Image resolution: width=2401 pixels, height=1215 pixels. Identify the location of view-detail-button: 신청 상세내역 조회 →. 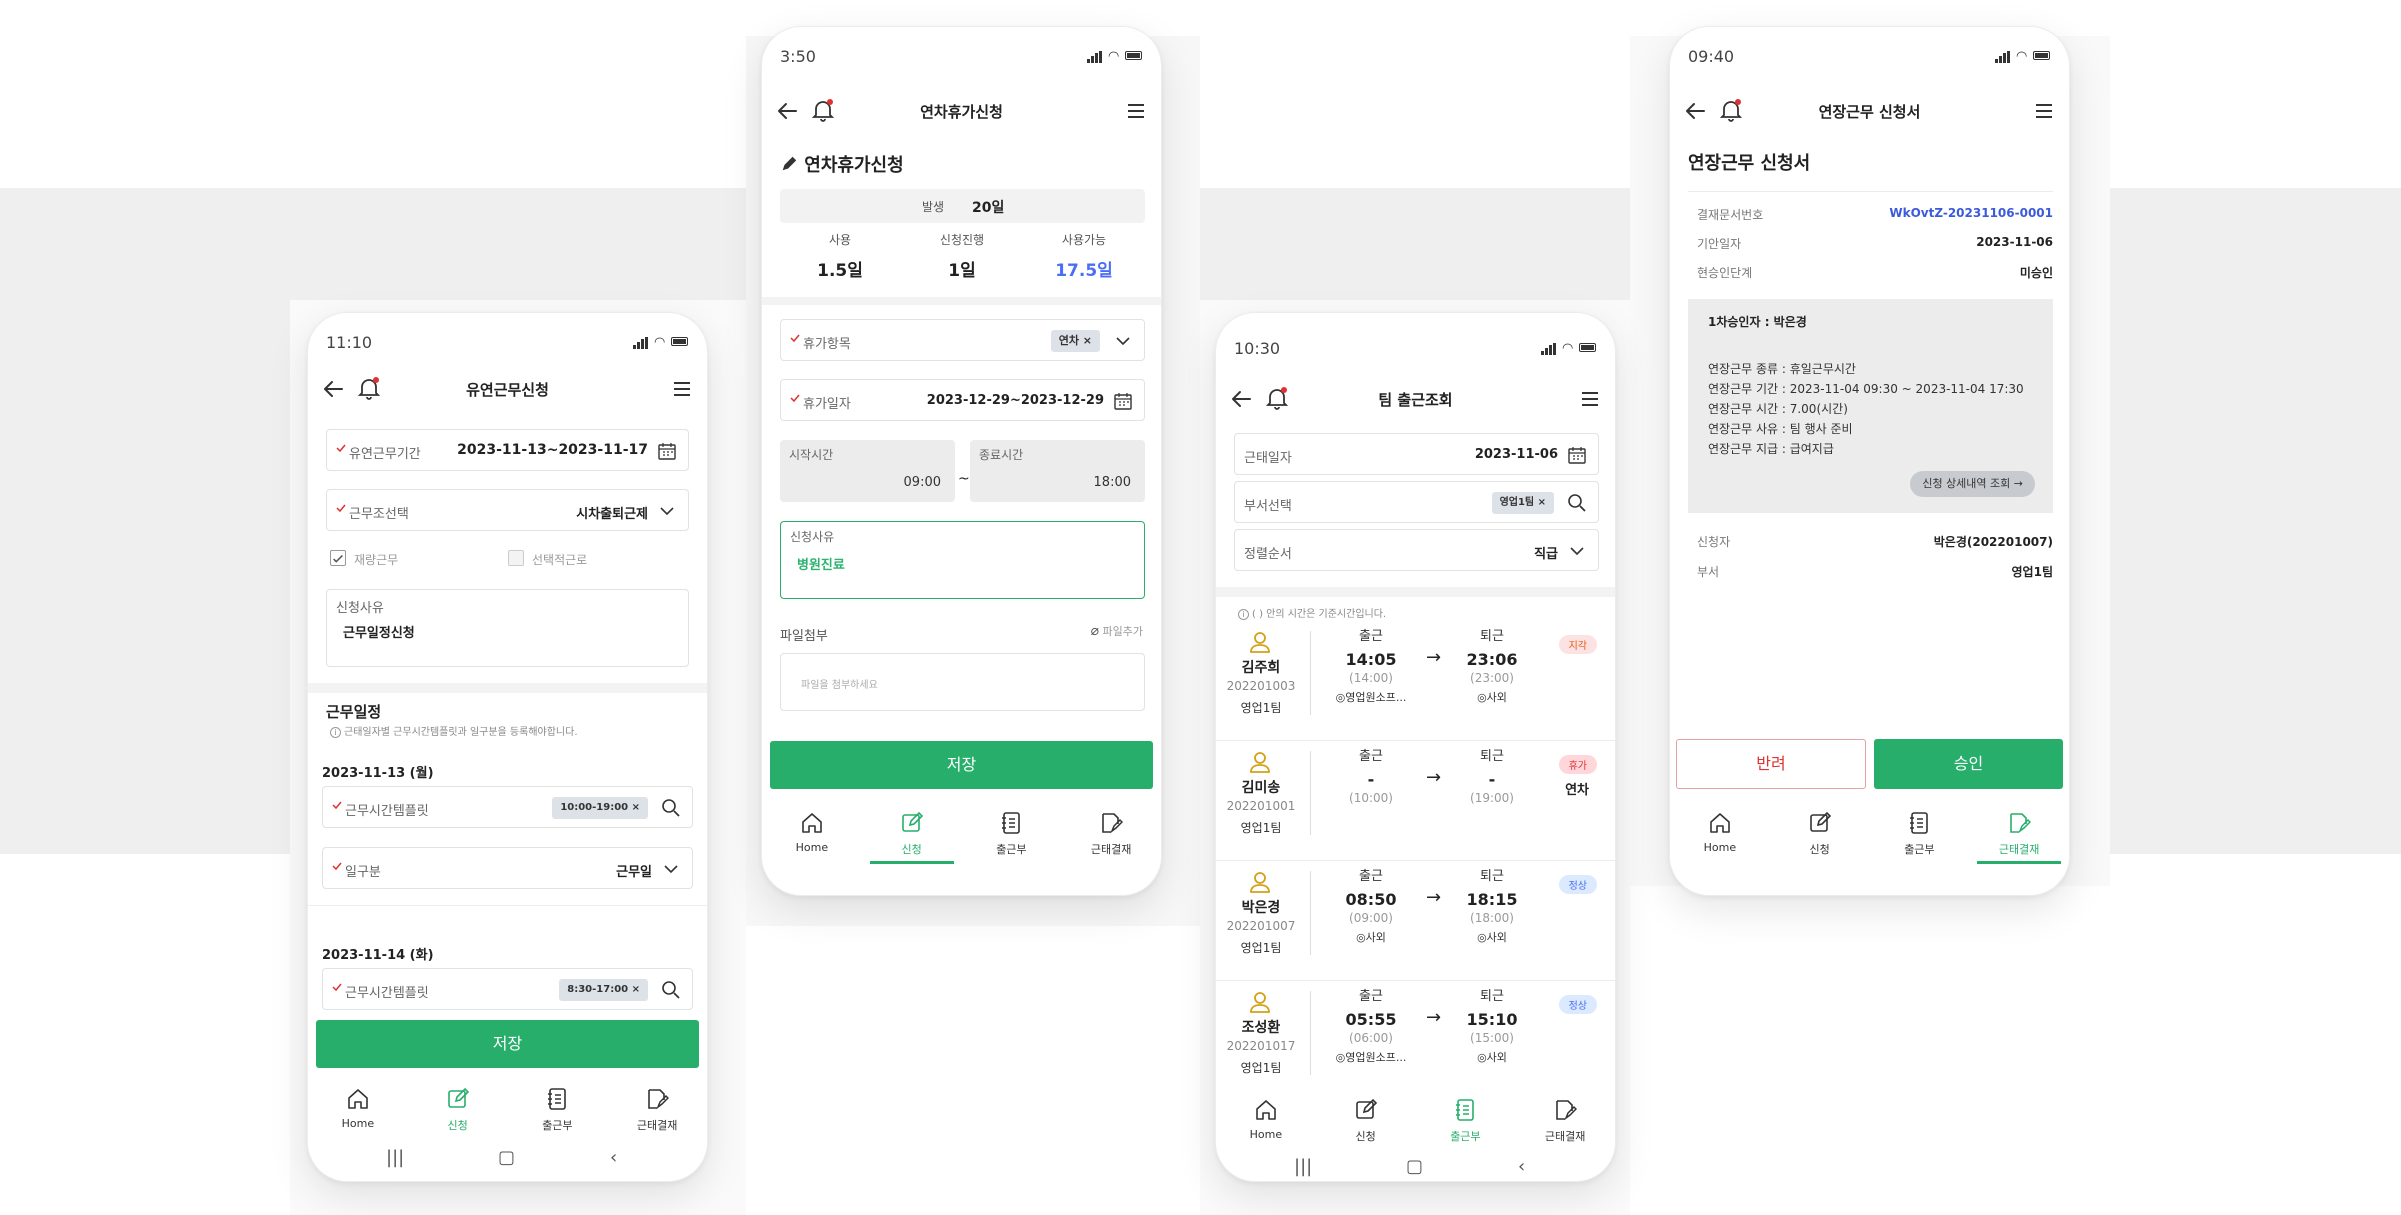
(1972, 484).